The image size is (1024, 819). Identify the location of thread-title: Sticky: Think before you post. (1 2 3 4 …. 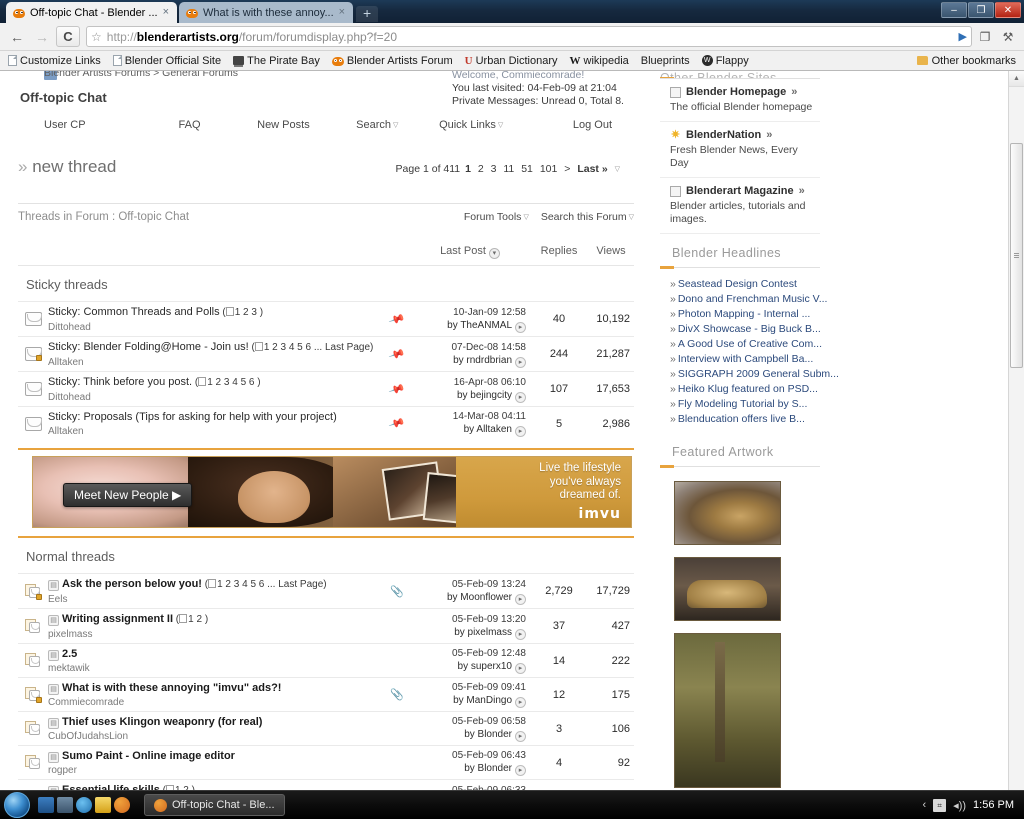
(213, 382).